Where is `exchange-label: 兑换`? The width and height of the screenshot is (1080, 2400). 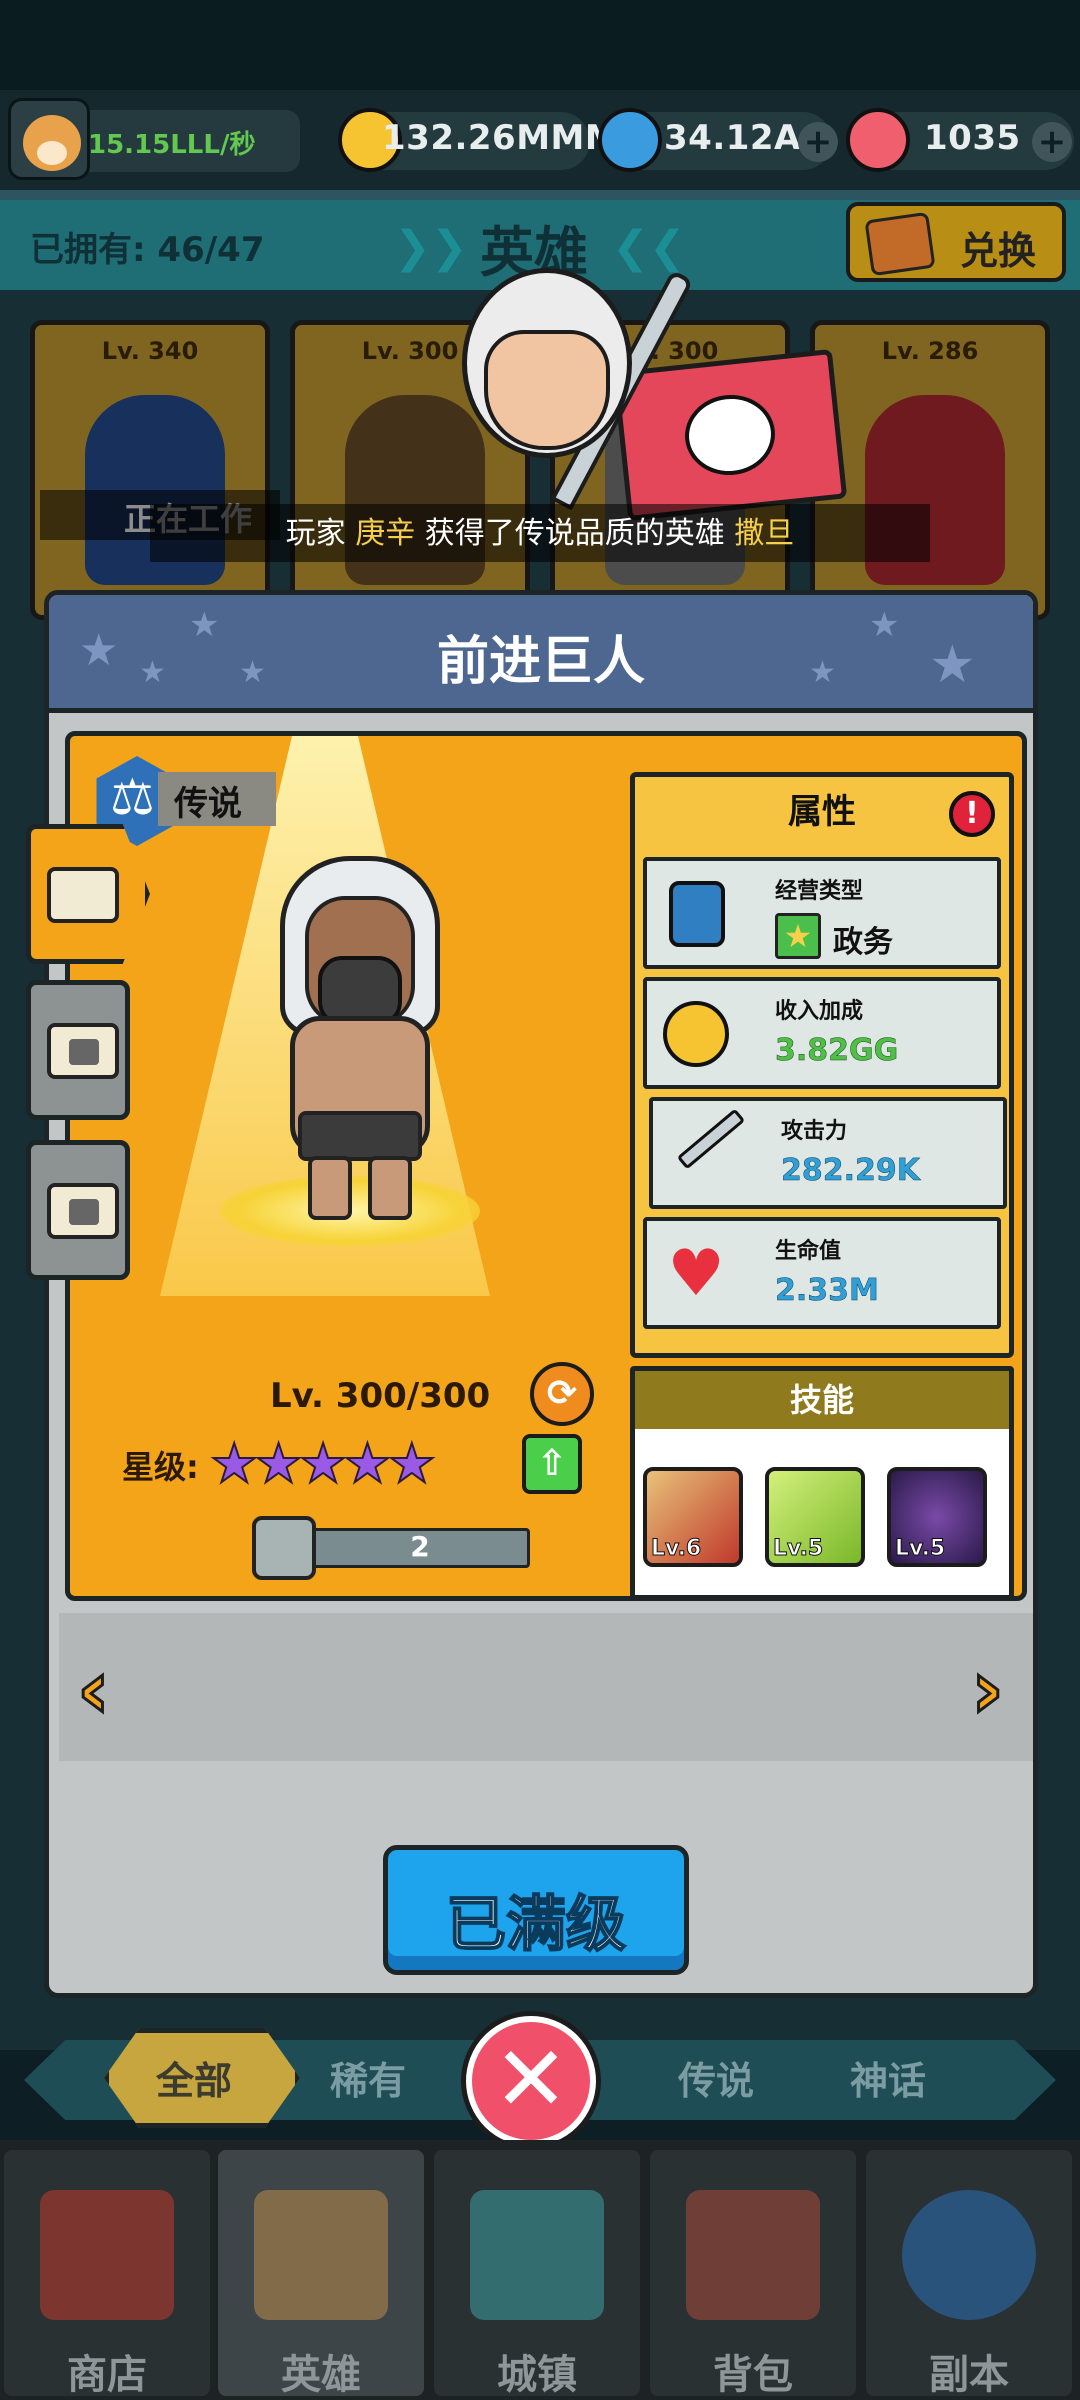
exchange-label: 兑换 is located at coordinates (998, 251).